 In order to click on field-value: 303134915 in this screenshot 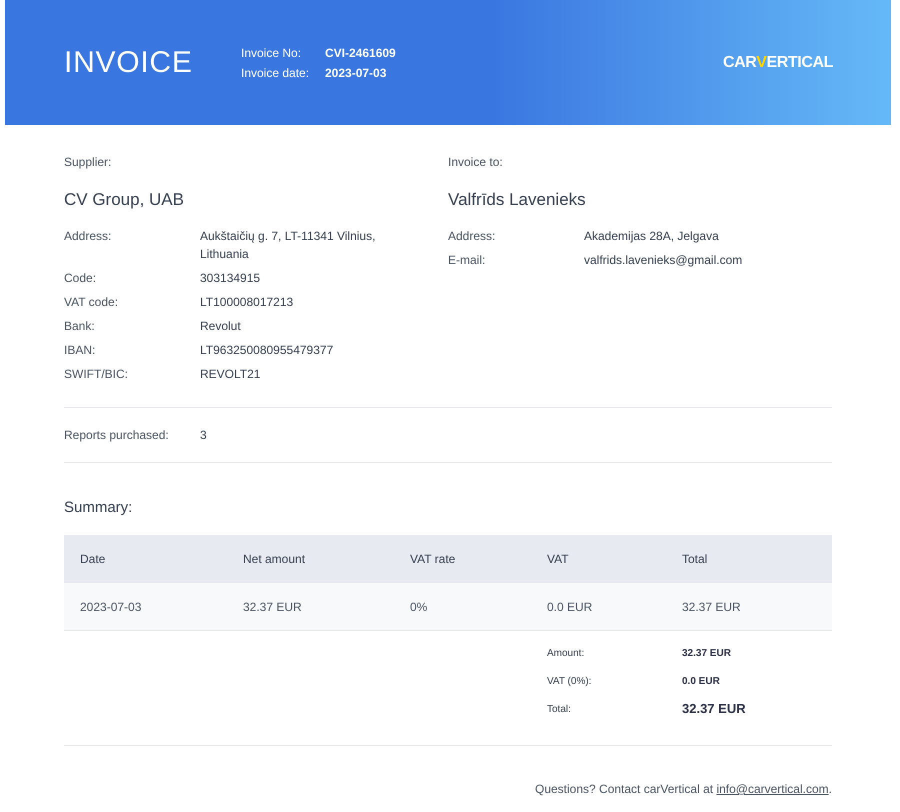, I will do `click(231, 278)`.